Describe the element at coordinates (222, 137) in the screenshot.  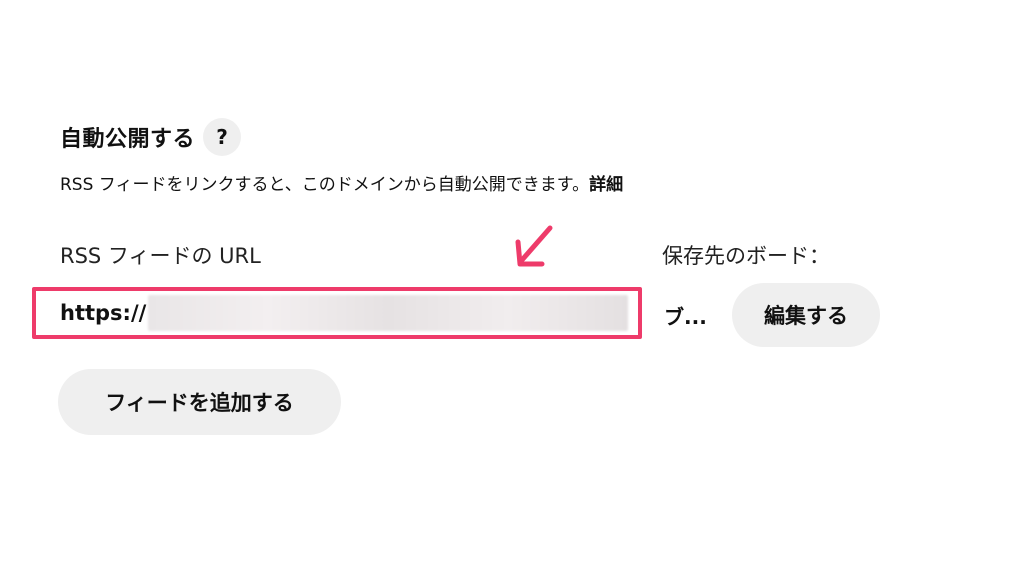
I see `help-icon: ?` at that location.